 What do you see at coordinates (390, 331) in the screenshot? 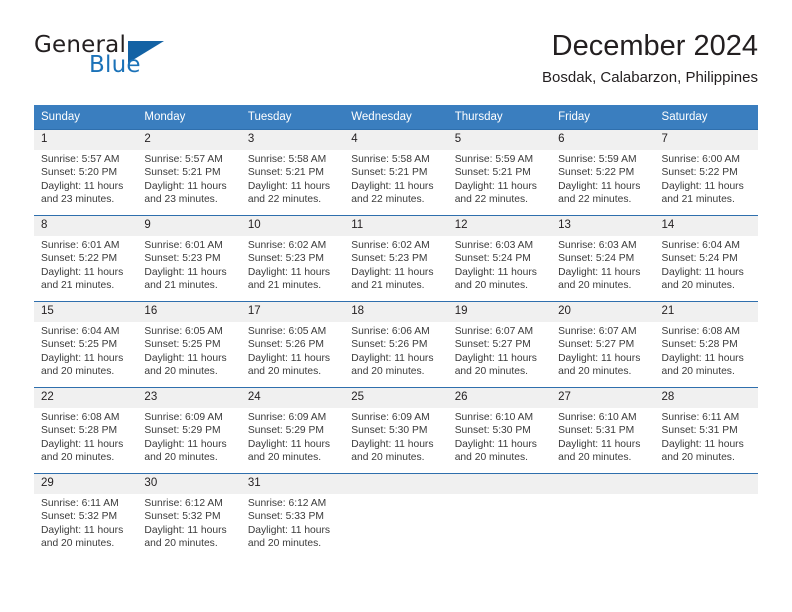
I see `sunrise-text: Sunrise: 6:06 AM` at bounding box center [390, 331].